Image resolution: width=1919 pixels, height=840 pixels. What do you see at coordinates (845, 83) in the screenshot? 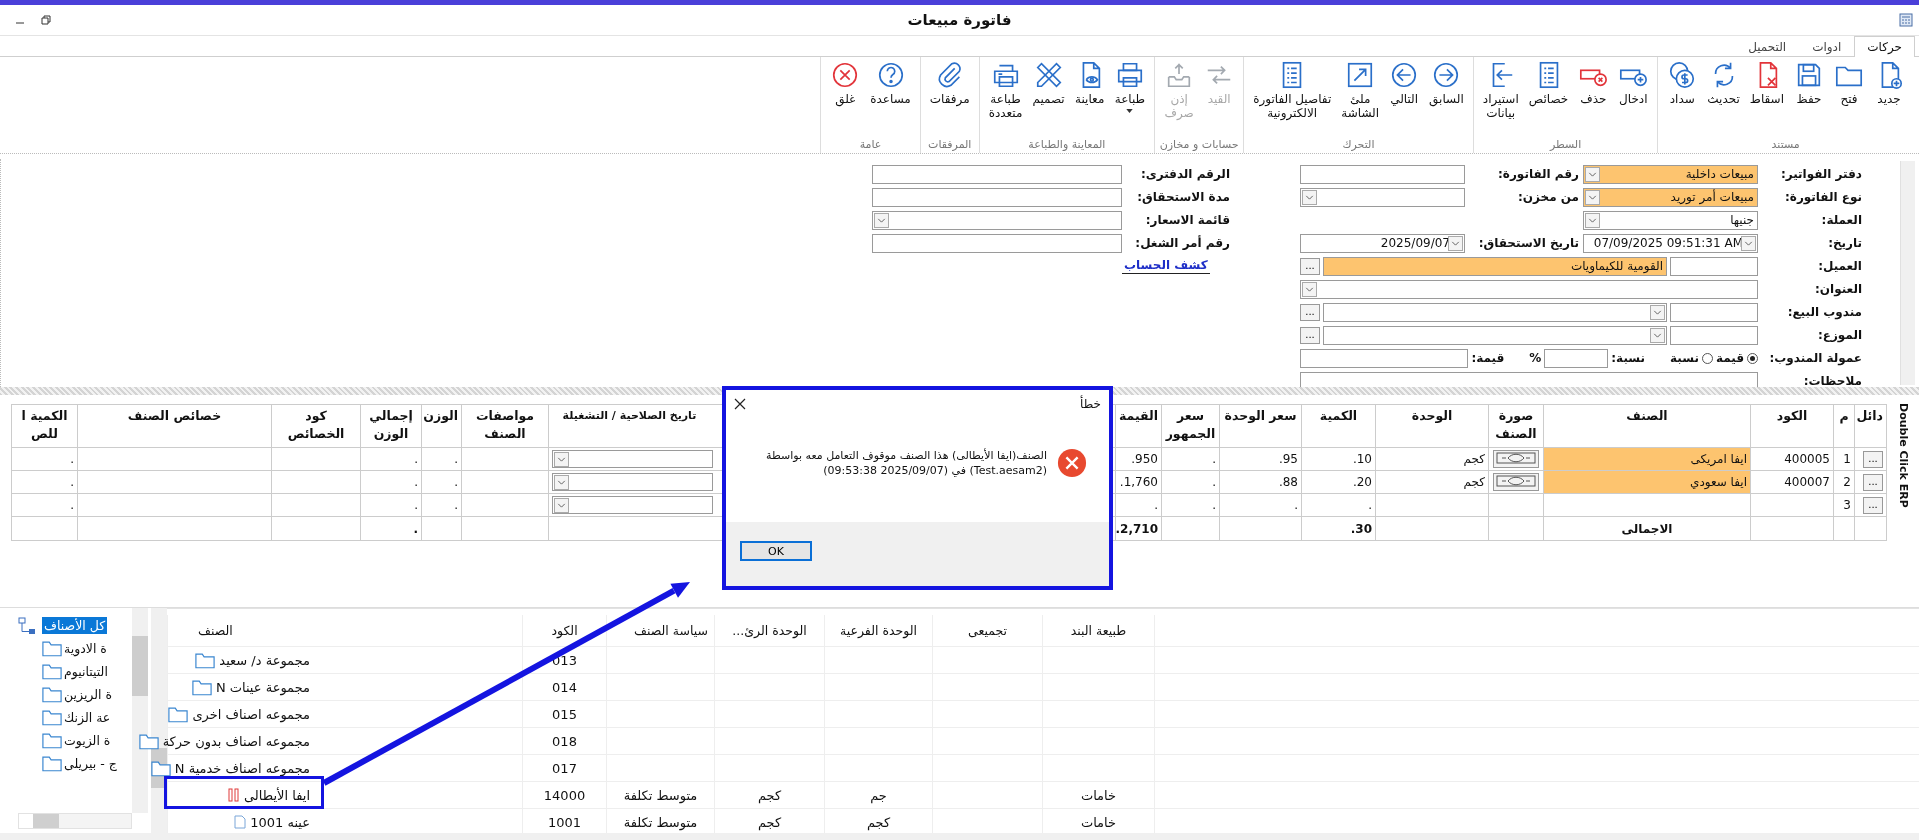
I see `toolbar-button: غلق` at bounding box center [845, 83].